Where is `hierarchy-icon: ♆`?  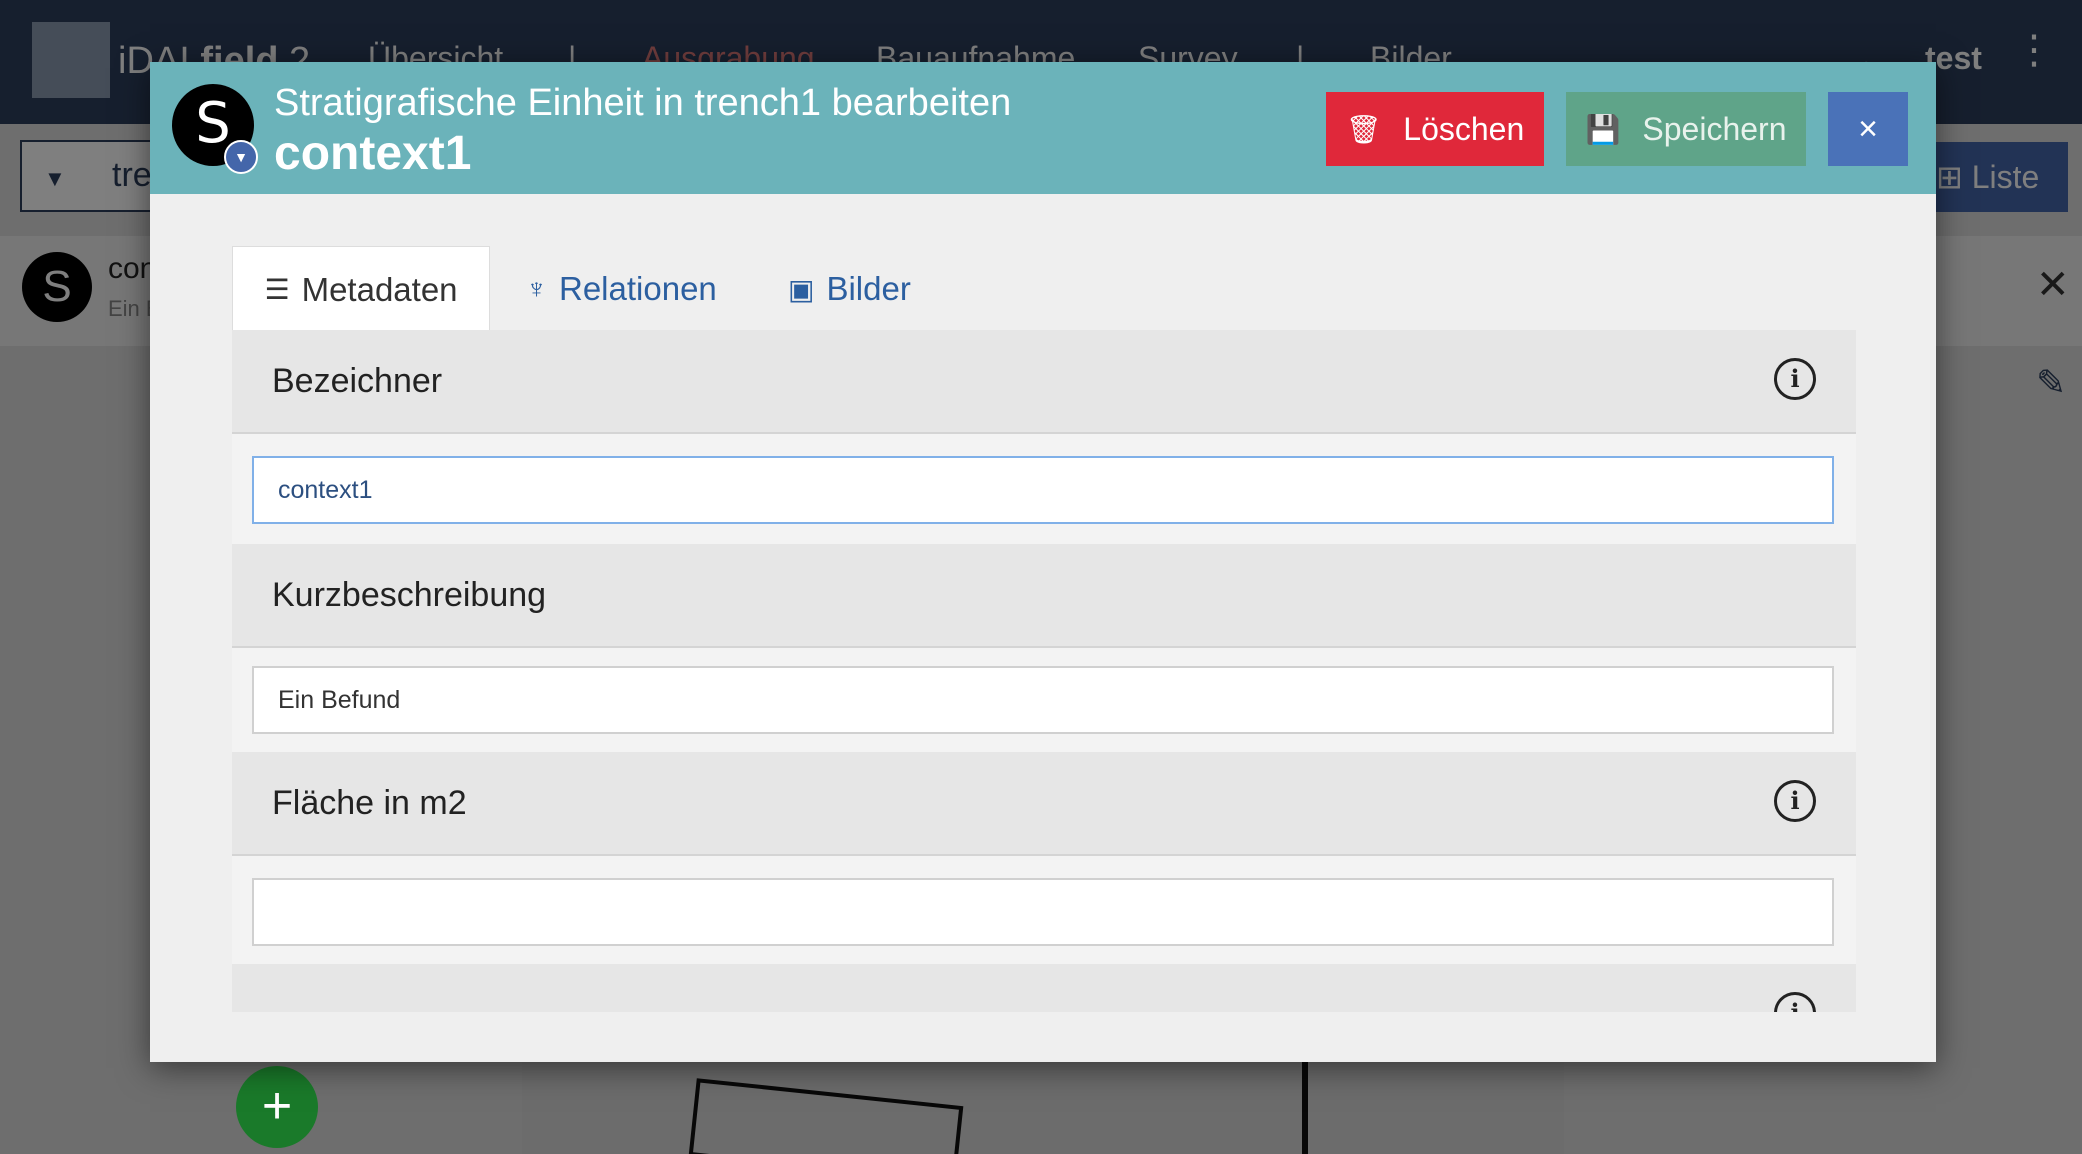 hierarchy-icon: ♆ is located at coordinates (536, 288).